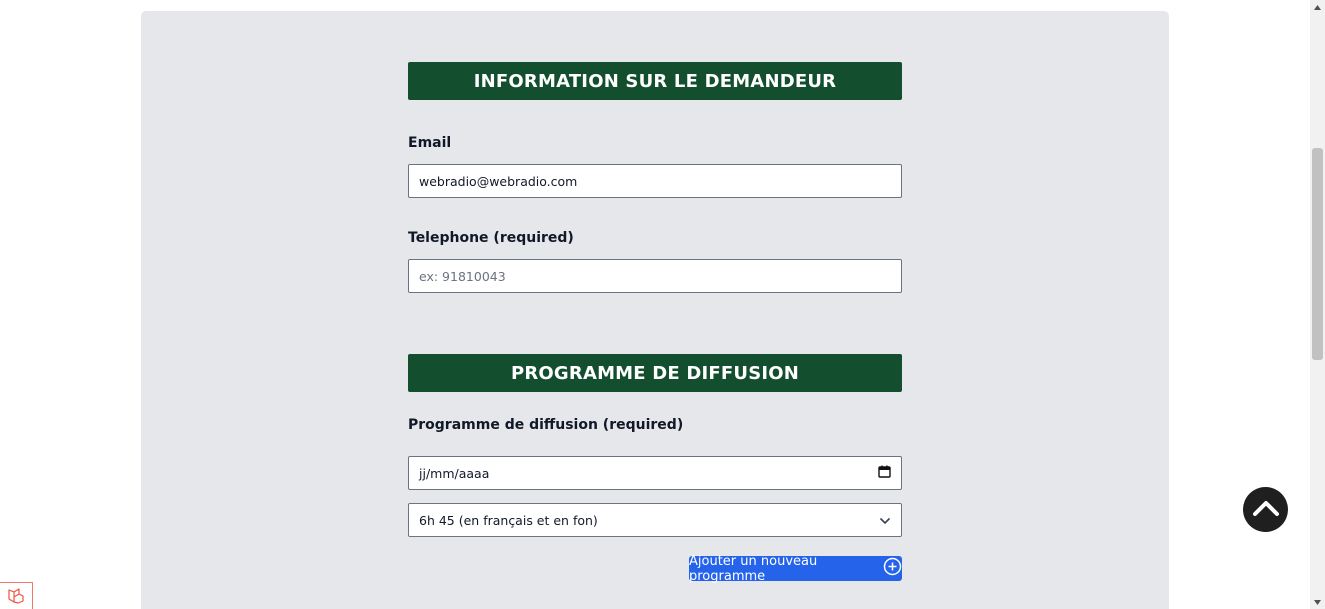 The image size is (1325, 609). Describe the element at coordinates (655, 473) in the screenshot. I see `program-date-input: jj/mm/aaaa` at that location.